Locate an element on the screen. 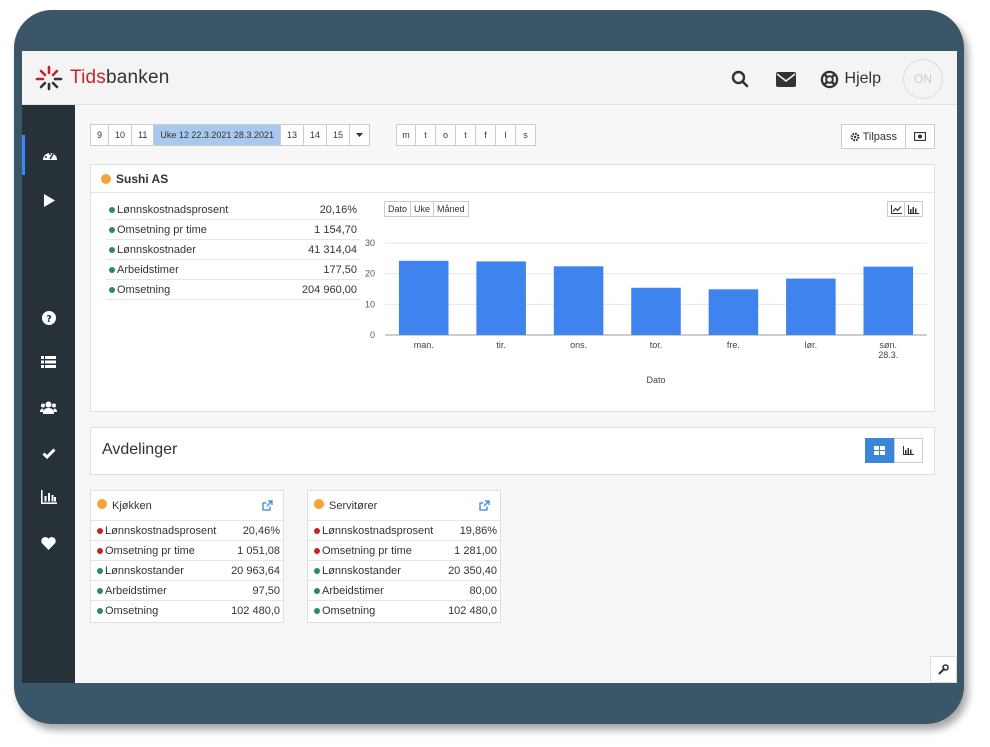 Image resolution: width=990 pixels, height=747 pixels. settings-wrench-button is located at coordinates (943, 669).